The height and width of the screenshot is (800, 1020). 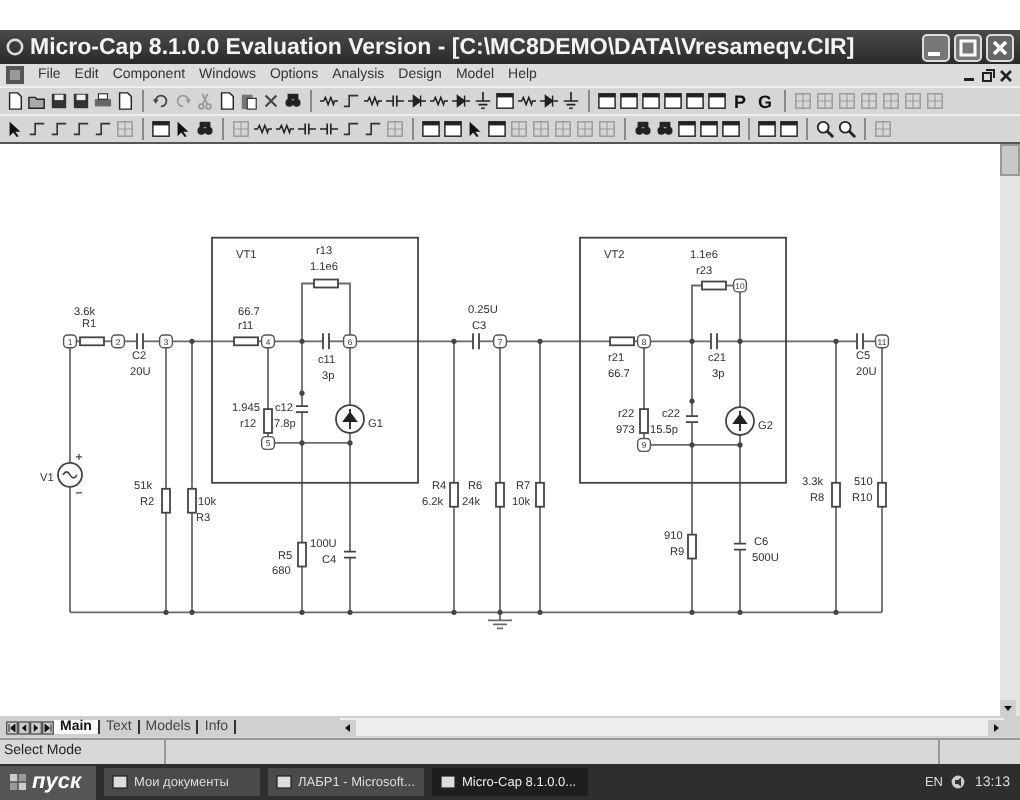 I want to click on toolbar-button: G, so click(x=765, y=101).